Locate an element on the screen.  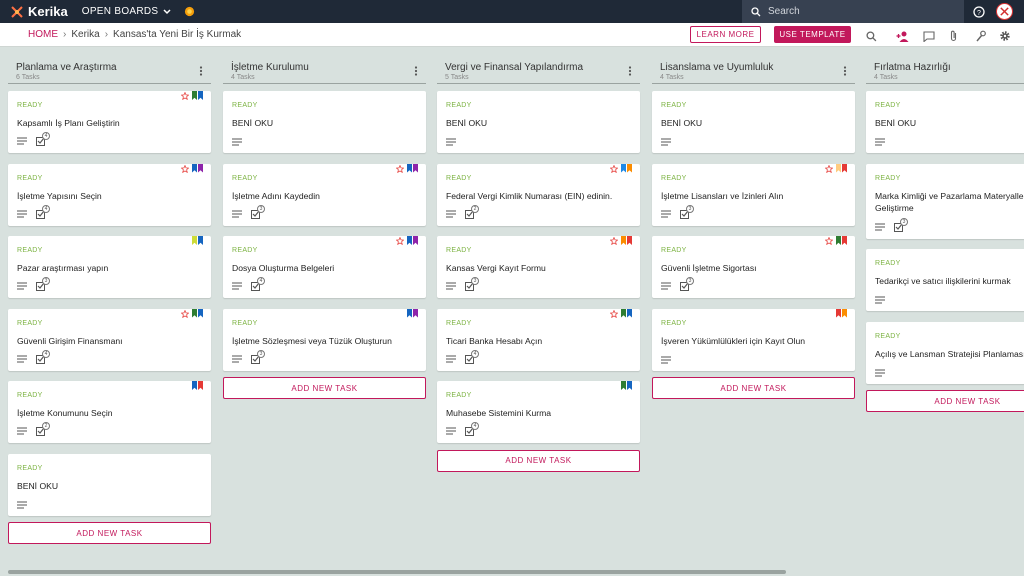
column-header: Lisanslama ve Uyumluluk 4 Tasks is located at coordinates (753, 69).